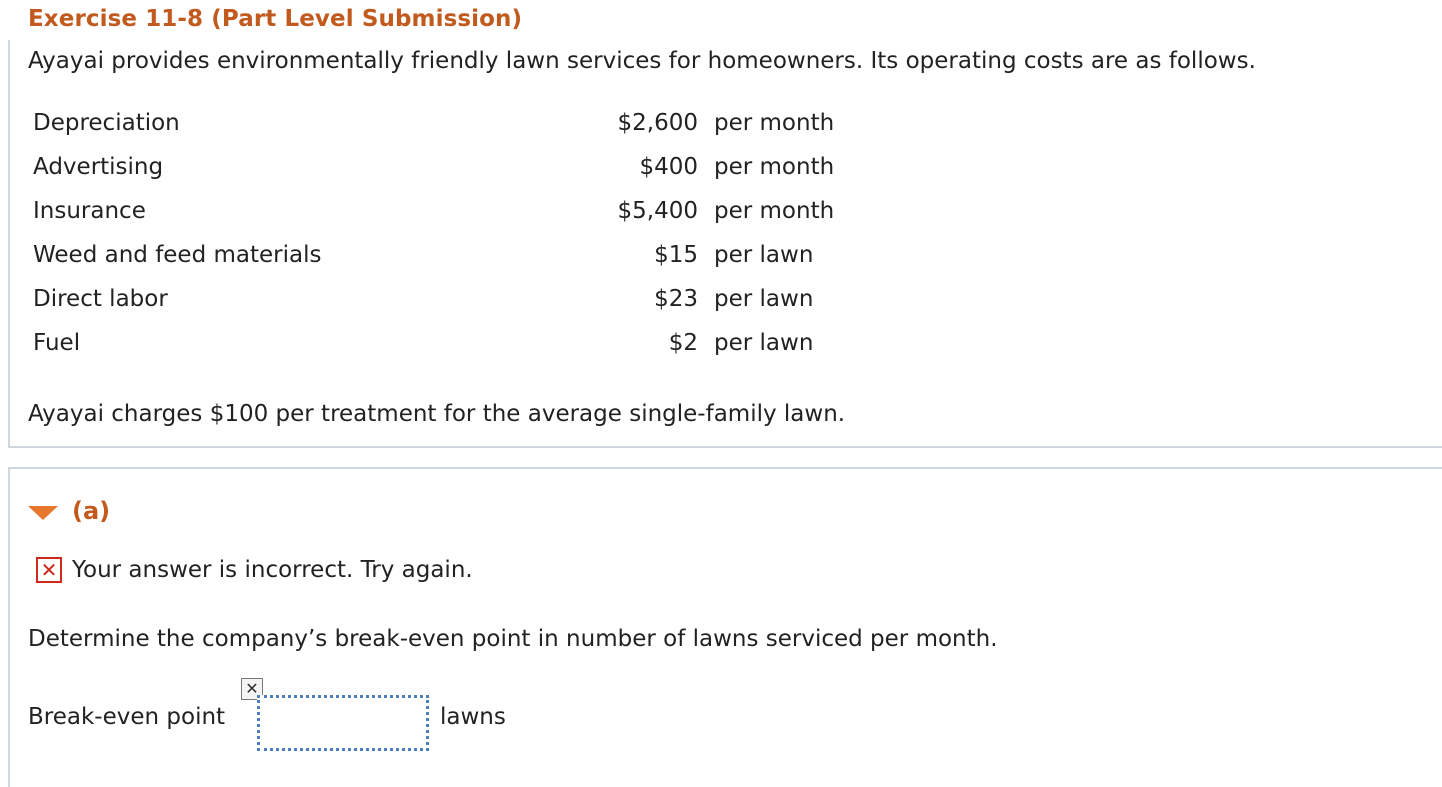  Describe the element at coordinates (275, 19) in the screenshot. I see `exercise-title: Exercise 11-8 (Part Level Submission)` at that location.